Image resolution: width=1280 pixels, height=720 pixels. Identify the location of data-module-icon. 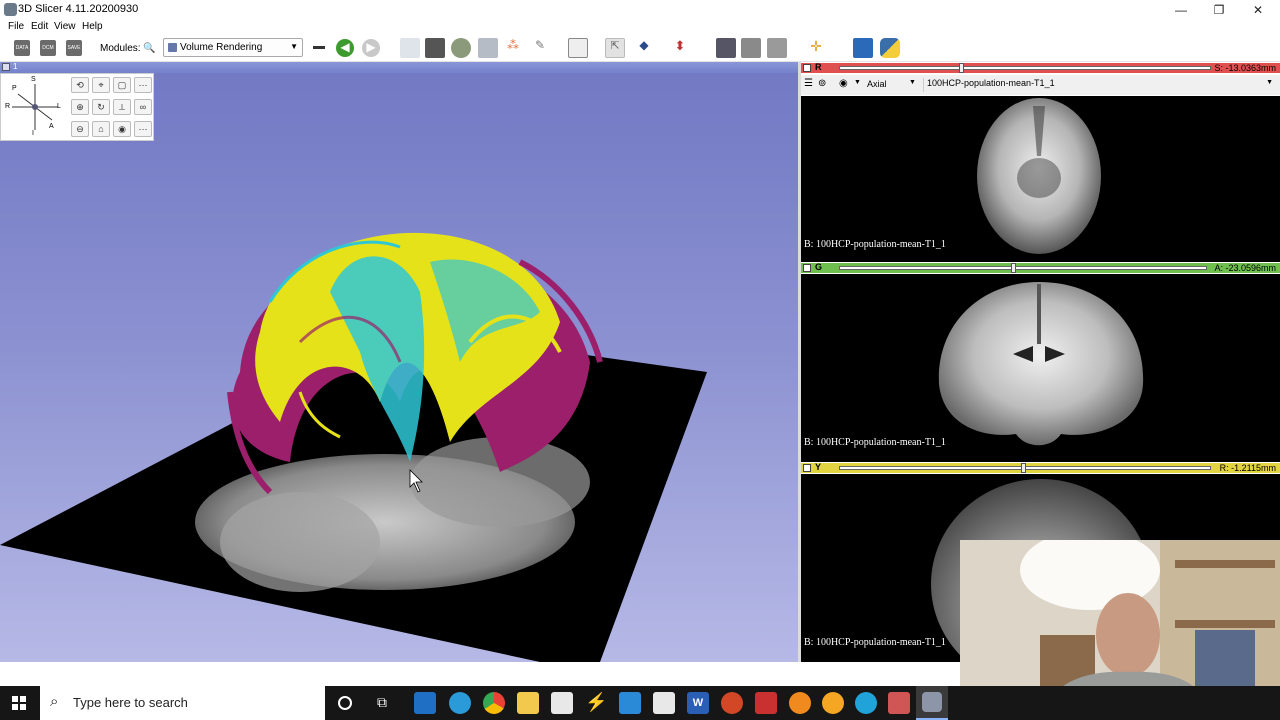
(410, 48).